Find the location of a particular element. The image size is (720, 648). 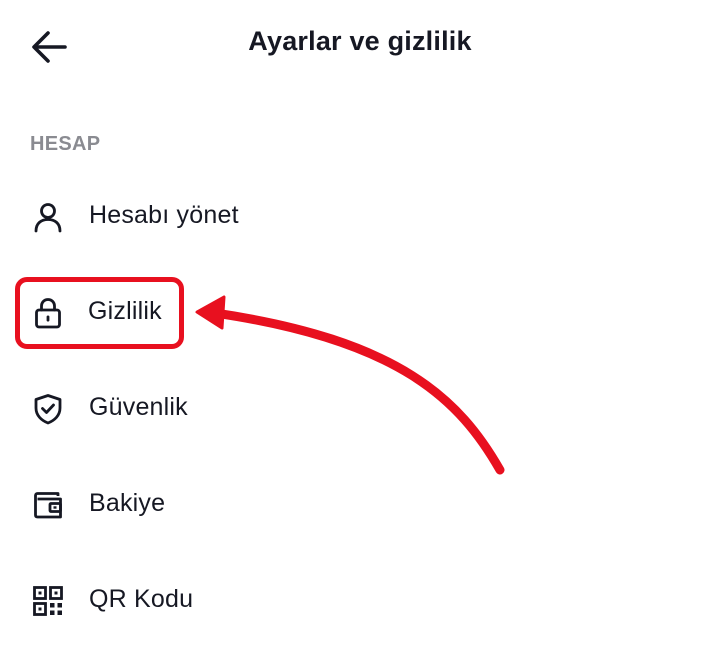

page-title: Ayarlar ve gizlilik is located at coordinates (360, 41).